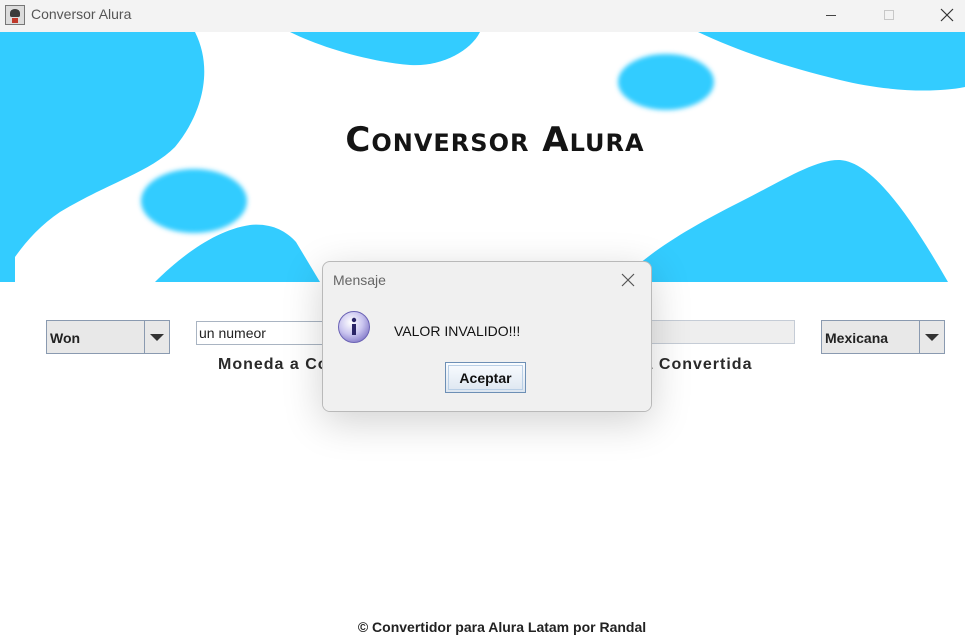  What do you see at coordinates (81, 14) in the screenshot?
I see `window-title: Conversor Alura` at bounding box center [81, 14].